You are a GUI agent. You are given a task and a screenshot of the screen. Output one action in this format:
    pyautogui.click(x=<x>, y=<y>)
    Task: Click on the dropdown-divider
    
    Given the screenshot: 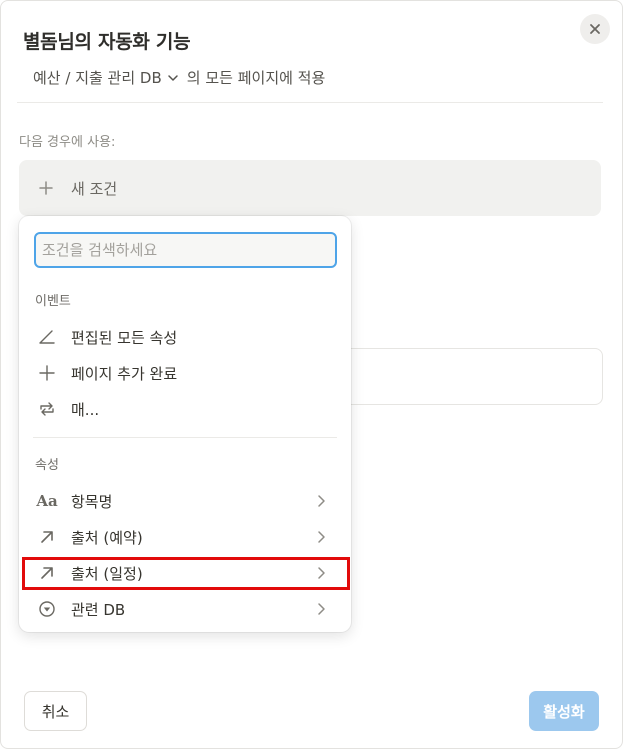 What is the action you would take?
    pyautogui.click(x=185, y=437)
    